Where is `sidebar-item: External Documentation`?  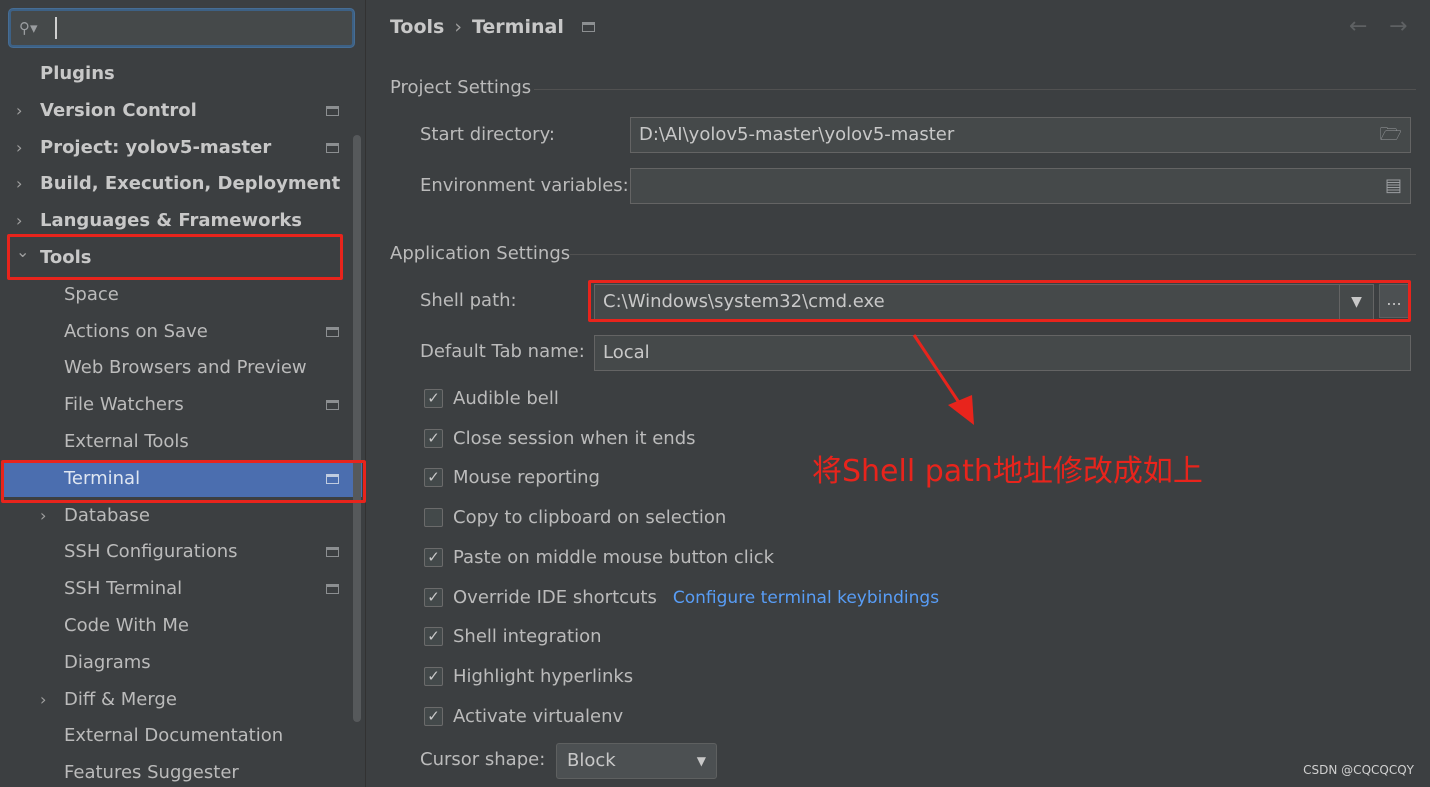
sidebar-item: External Documentation is located at coordinates (176, 736).